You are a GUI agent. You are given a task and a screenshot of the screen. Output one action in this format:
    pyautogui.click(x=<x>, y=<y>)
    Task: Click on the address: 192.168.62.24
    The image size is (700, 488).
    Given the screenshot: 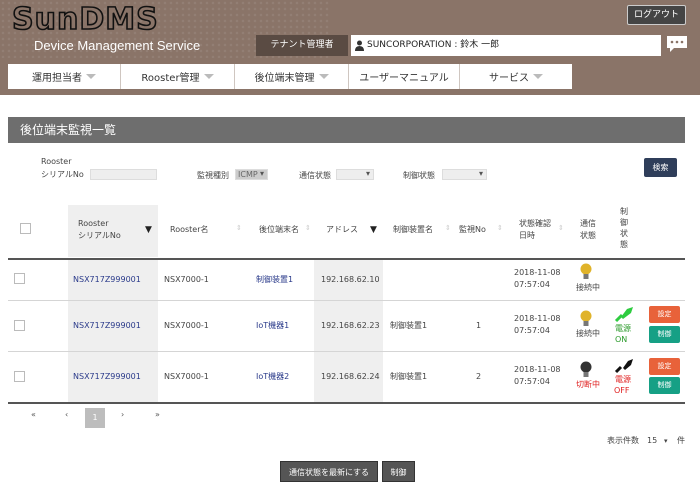 What is the action you would take?
    pyautogui.click(x=350, y=376)
    